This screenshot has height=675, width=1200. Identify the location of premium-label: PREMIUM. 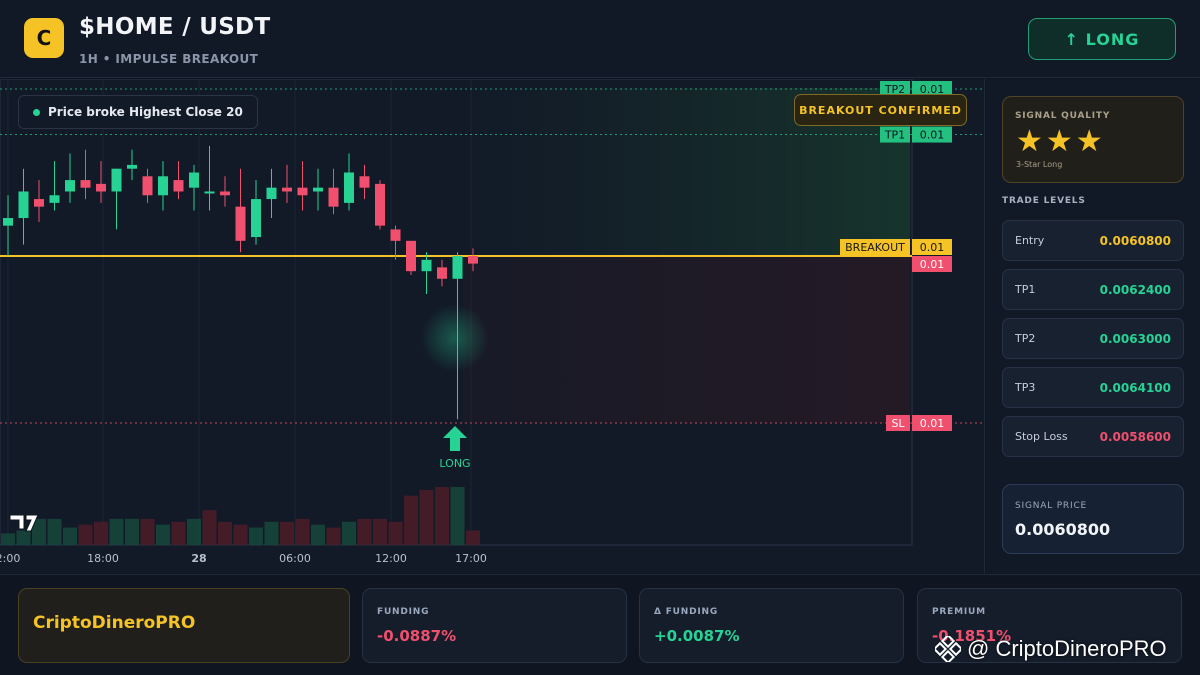
(959, 612).